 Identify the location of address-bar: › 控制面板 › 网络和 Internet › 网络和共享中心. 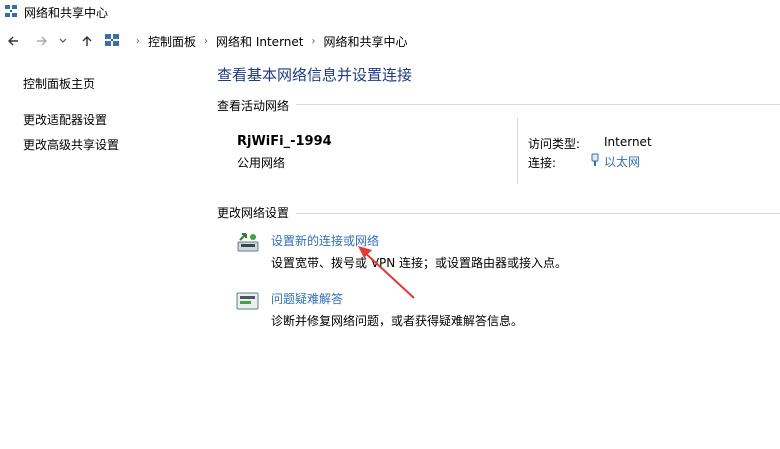
(390, 41).